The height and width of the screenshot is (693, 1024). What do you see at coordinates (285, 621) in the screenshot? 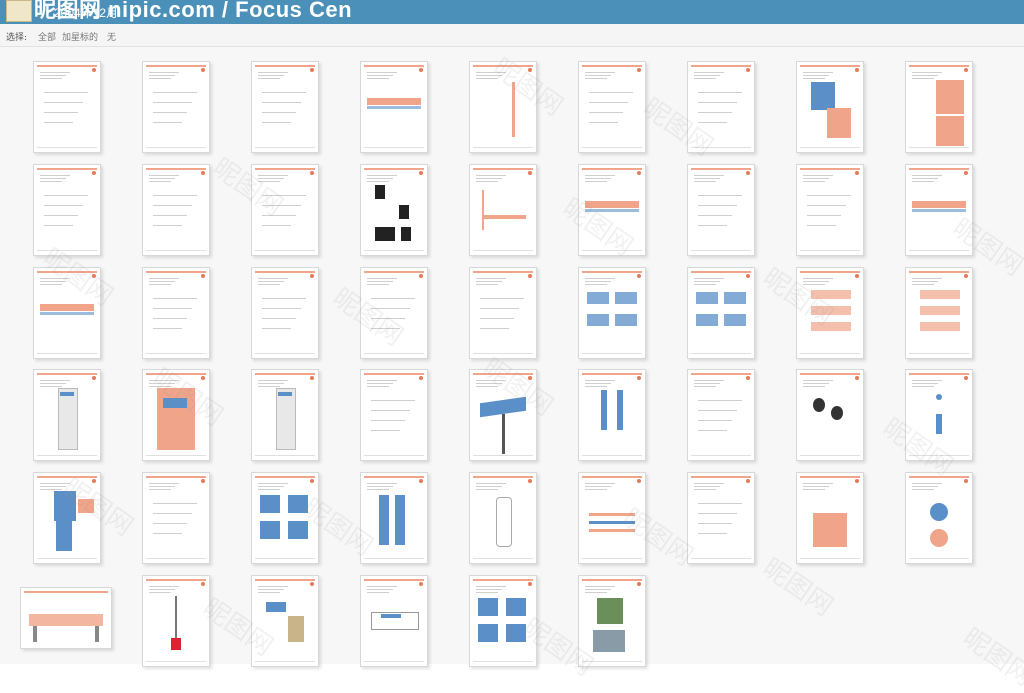
I see `thumbnail-flag-tree` at bounding box center [285, 621].